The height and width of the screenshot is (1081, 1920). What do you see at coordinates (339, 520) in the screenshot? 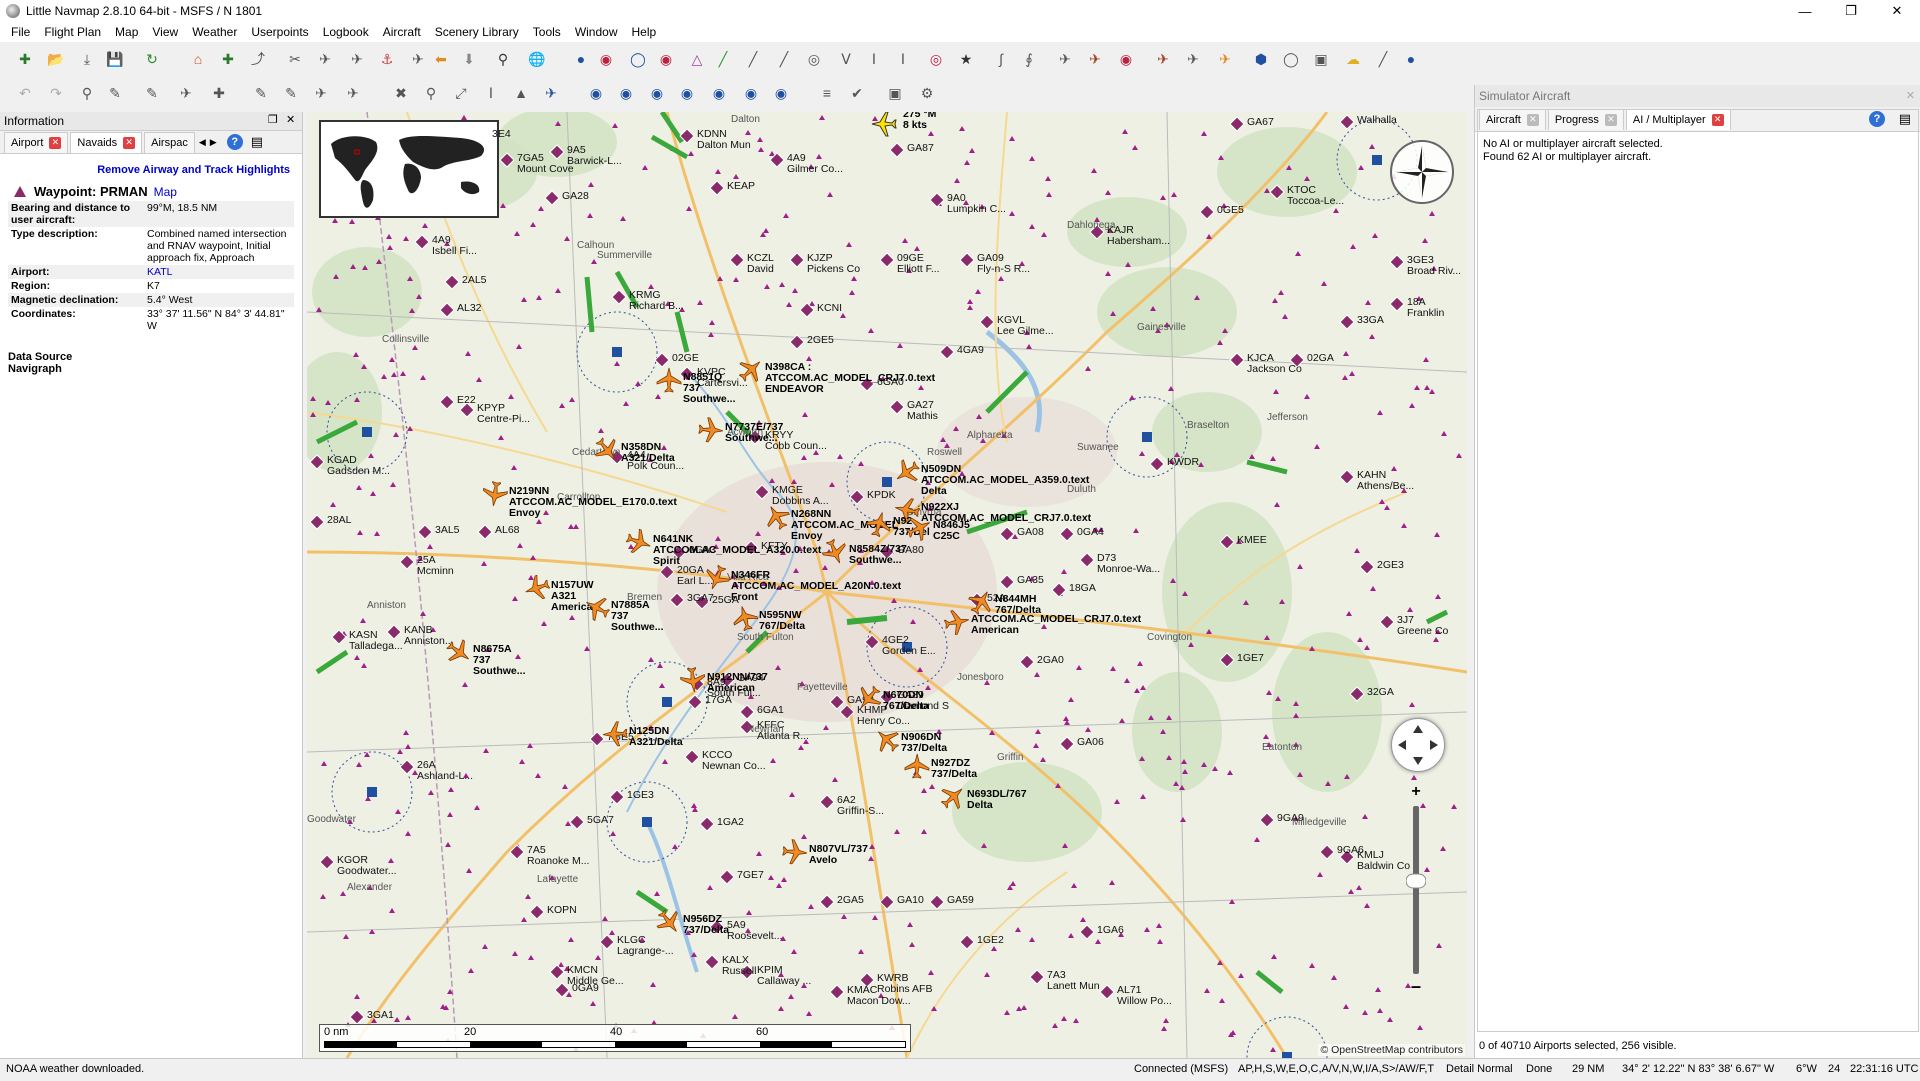
I see `airport-label-44: 28AL` at bounding box center [339, 520].